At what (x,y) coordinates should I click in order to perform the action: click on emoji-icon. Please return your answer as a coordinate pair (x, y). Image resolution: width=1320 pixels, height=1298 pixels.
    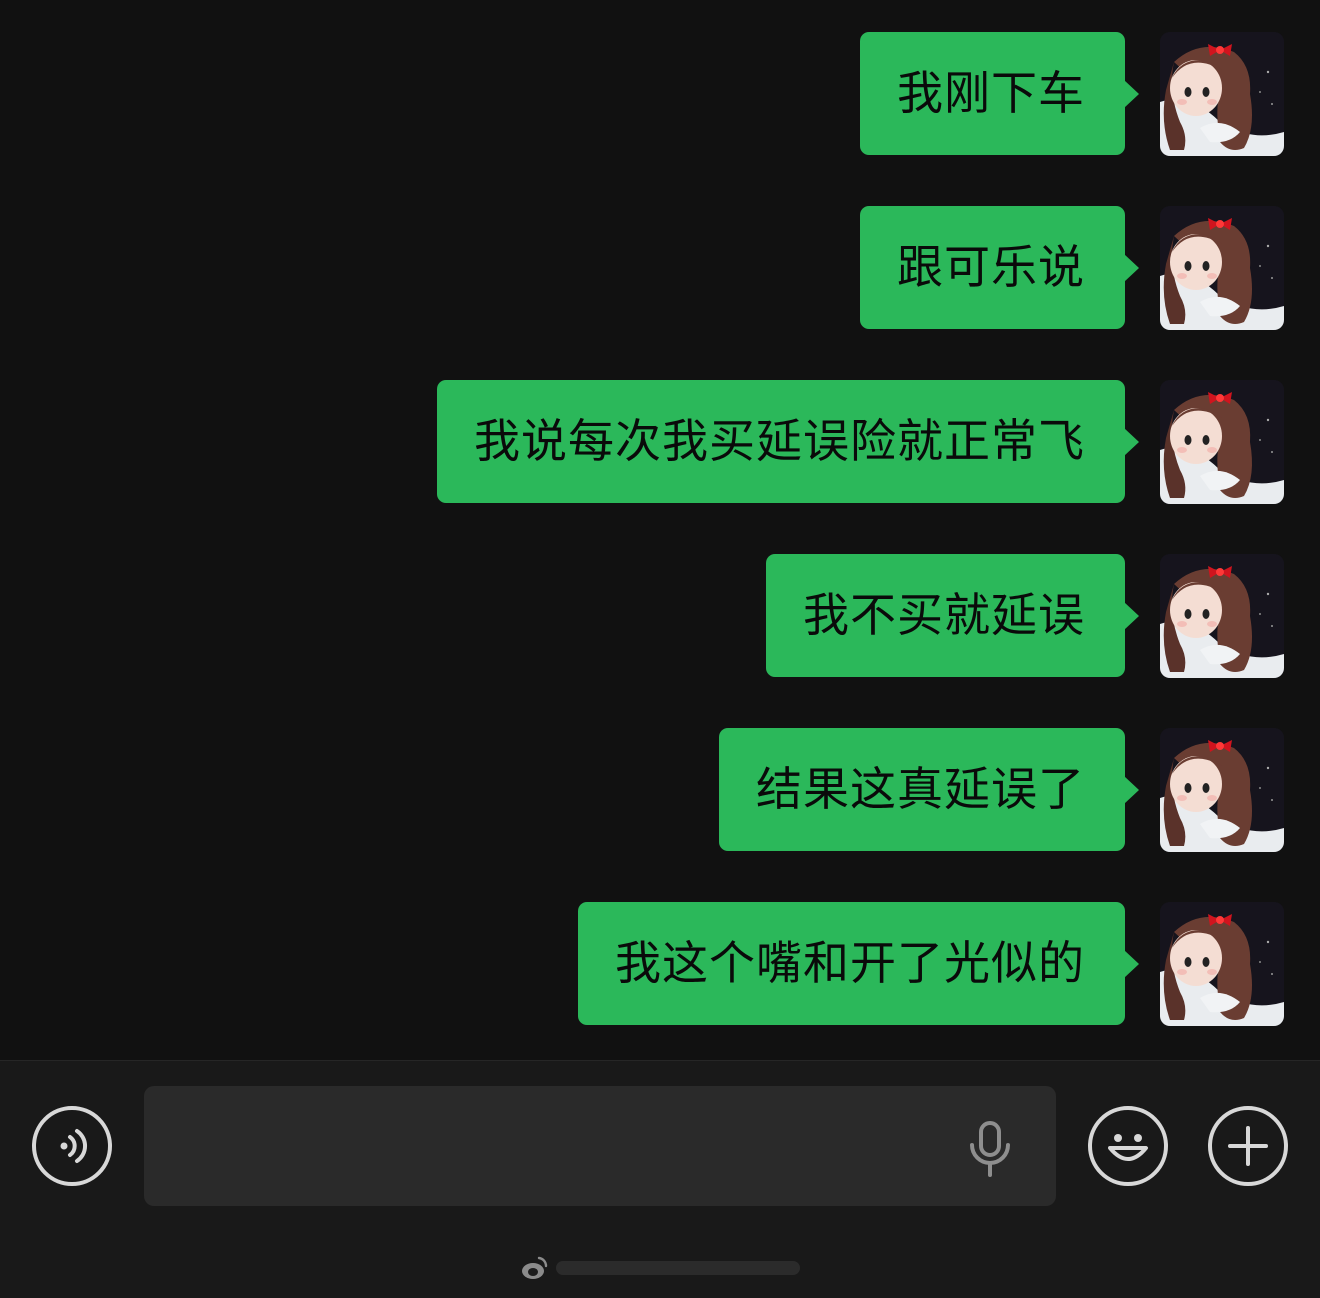
    Looking at the image, I should click on (1128, 1147).